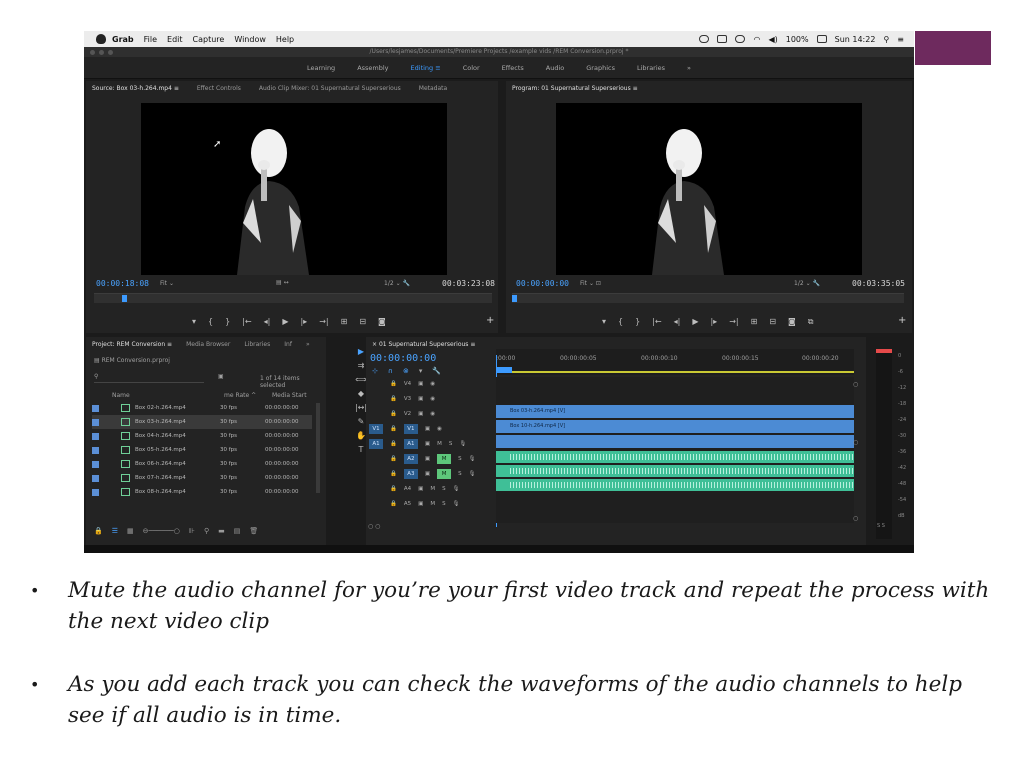  I want to click on tab-project: Project: REM Conversion ≡, so click(132, 344).